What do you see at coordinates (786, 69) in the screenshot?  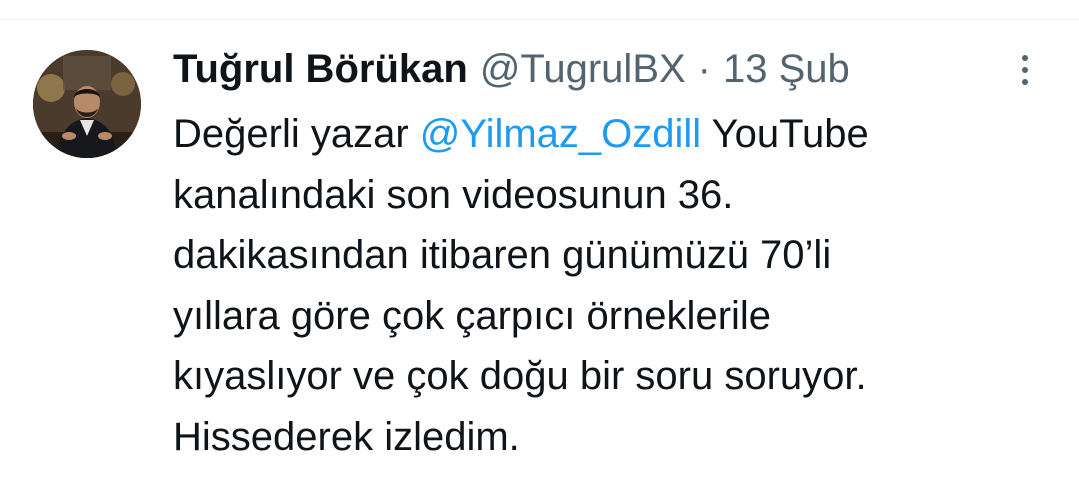 I see `tweet-date: 13 Şub` at bounding box center [786, 69].